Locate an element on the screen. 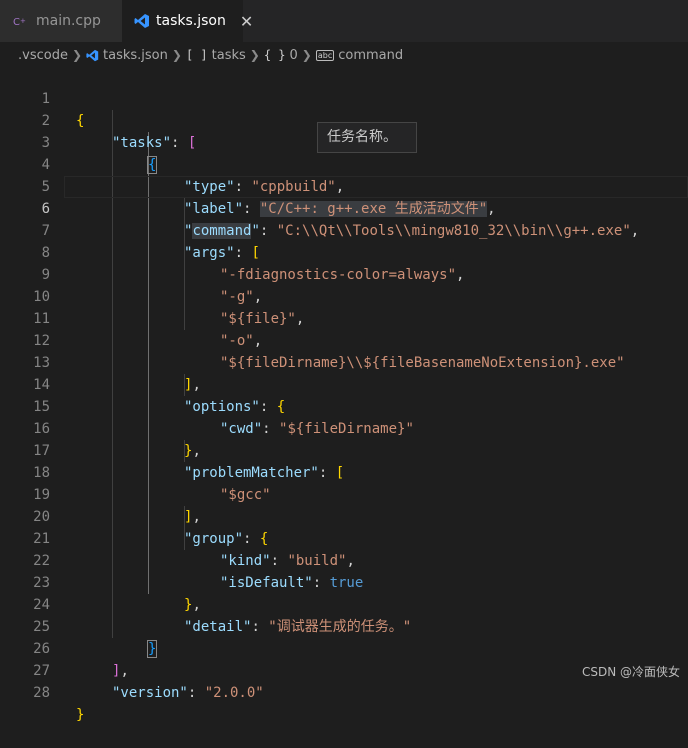 This screenshot has height=748, width=688. breadcrumb-file: tasks.json is located at coordinates (135, 55).